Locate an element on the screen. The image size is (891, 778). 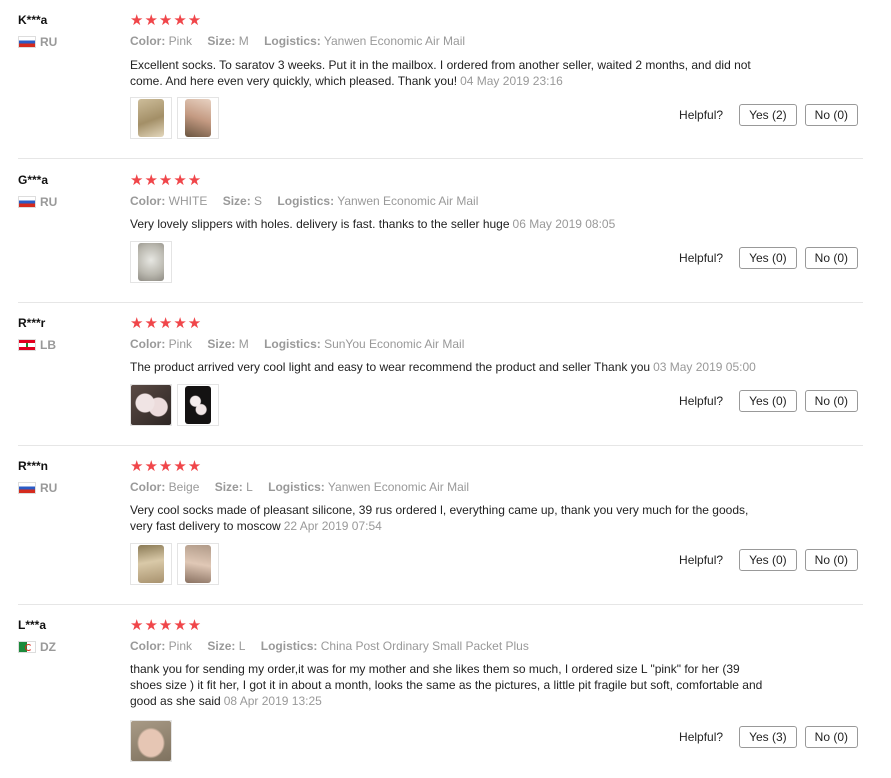
logistics-value: SunYou Economic Air Mail is located at coordinates (394, 344).